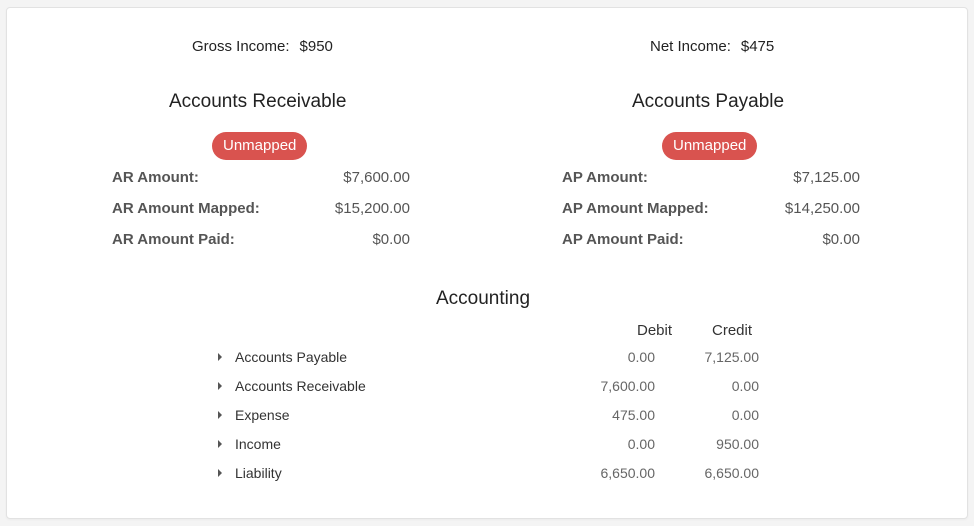 The image size is (974, 526). What do you see at coordinates (737, 444) in the screenshot?
I see `account-credit: 950.00` at bounding box center [737, 444].